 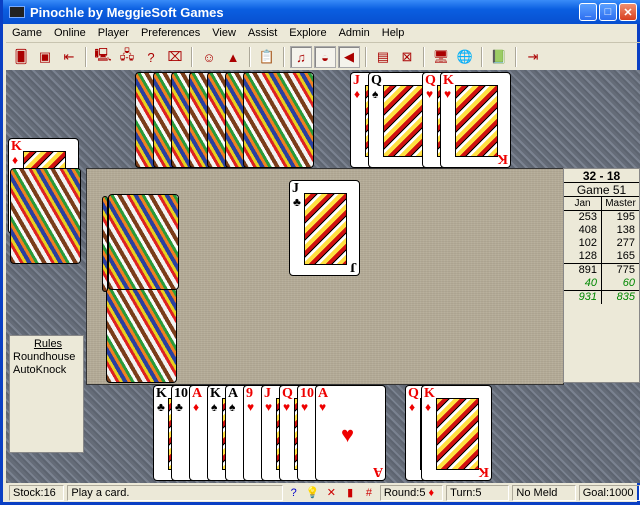 I want to click on round-label: Round:5, so click(x=404, y=492).